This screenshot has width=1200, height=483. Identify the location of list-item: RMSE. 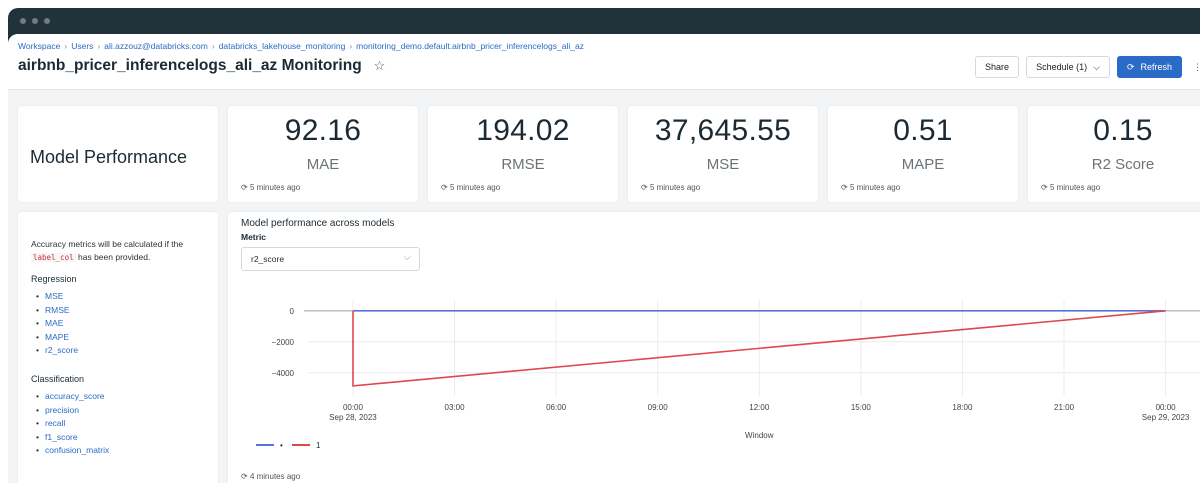
(54, 311).